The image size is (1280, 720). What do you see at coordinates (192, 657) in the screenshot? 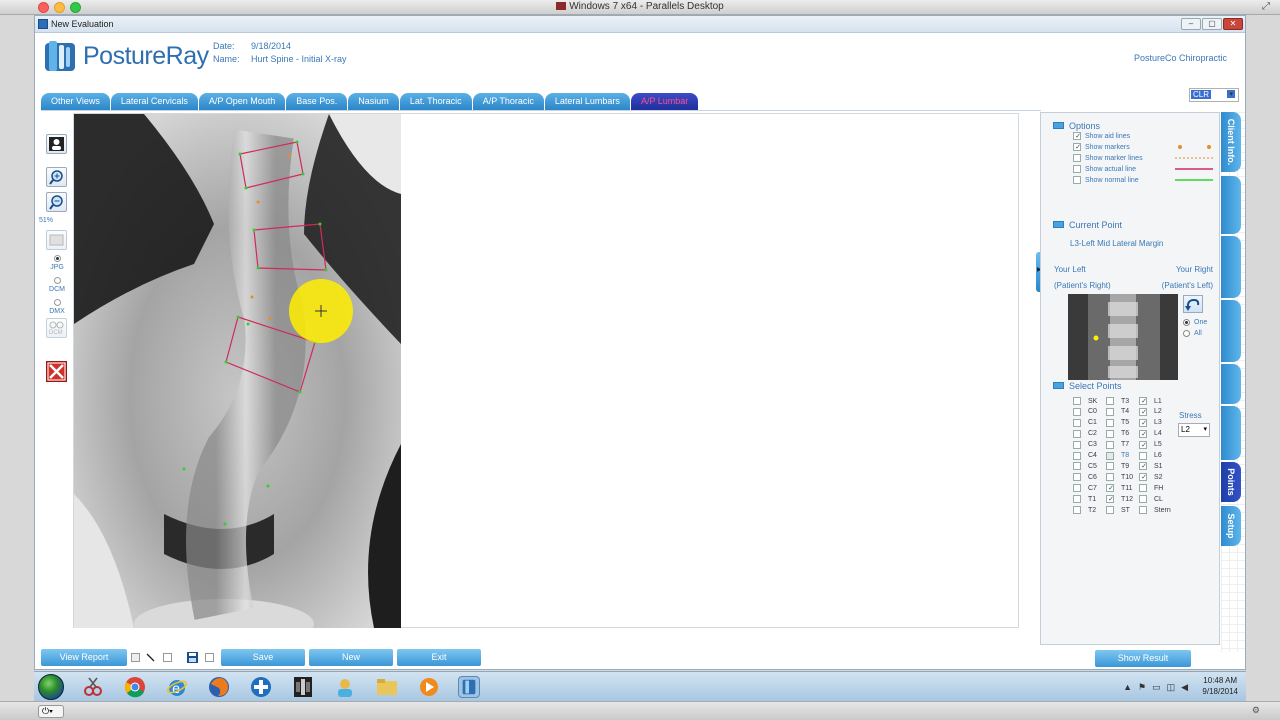
I see `save-disk-icon` at bounding box center [192, 657].